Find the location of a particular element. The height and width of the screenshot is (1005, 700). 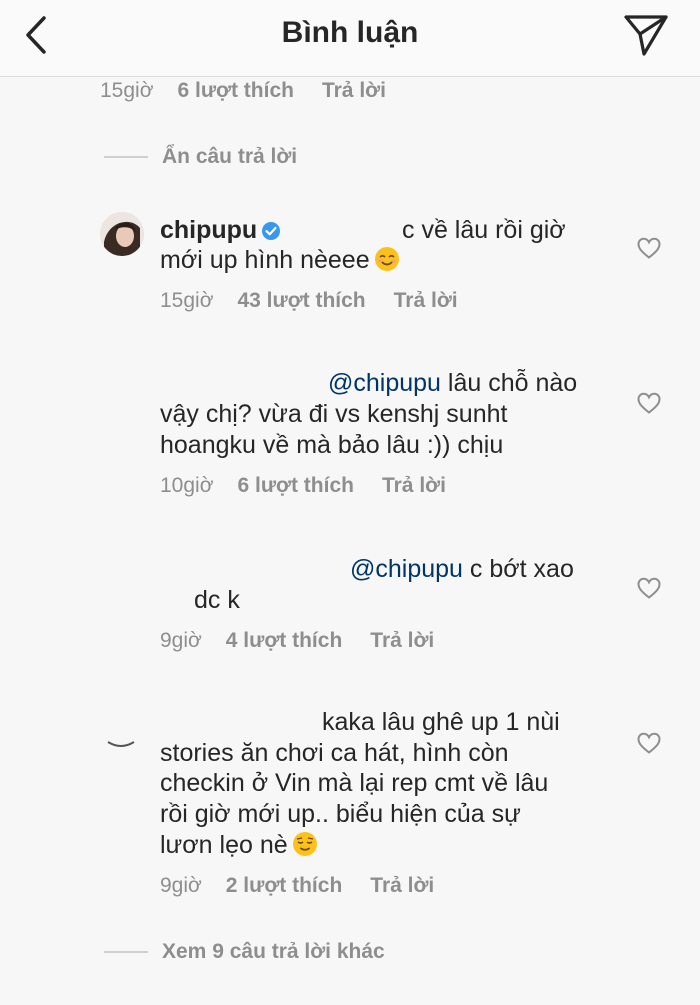

comment-meta: 10giờ 6 lượt thích Trả lời is located at coordinates (317, 486).